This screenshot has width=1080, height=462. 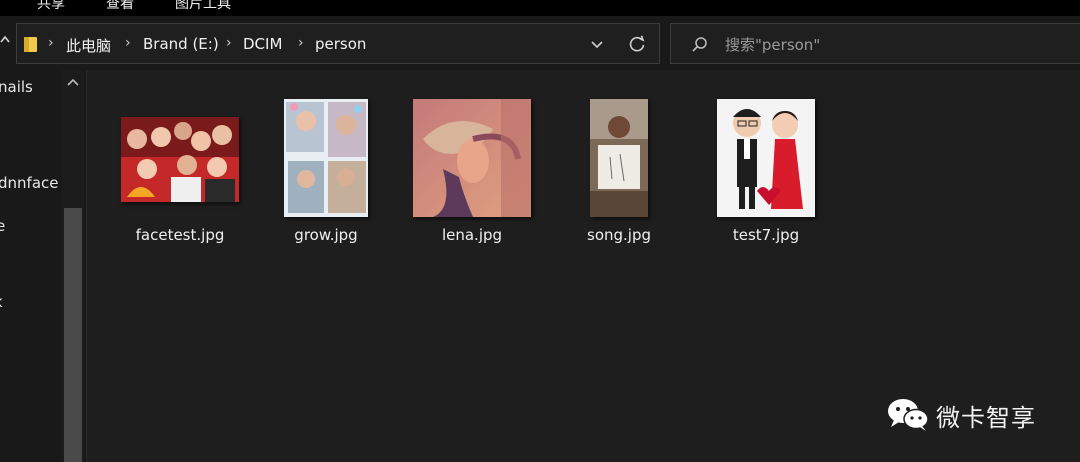 What do you see at coordinates (540, 8) in the screenshot?
I see `ribbon-tabs: 共享 查看 图片工具` at bounding box center [540, 8].